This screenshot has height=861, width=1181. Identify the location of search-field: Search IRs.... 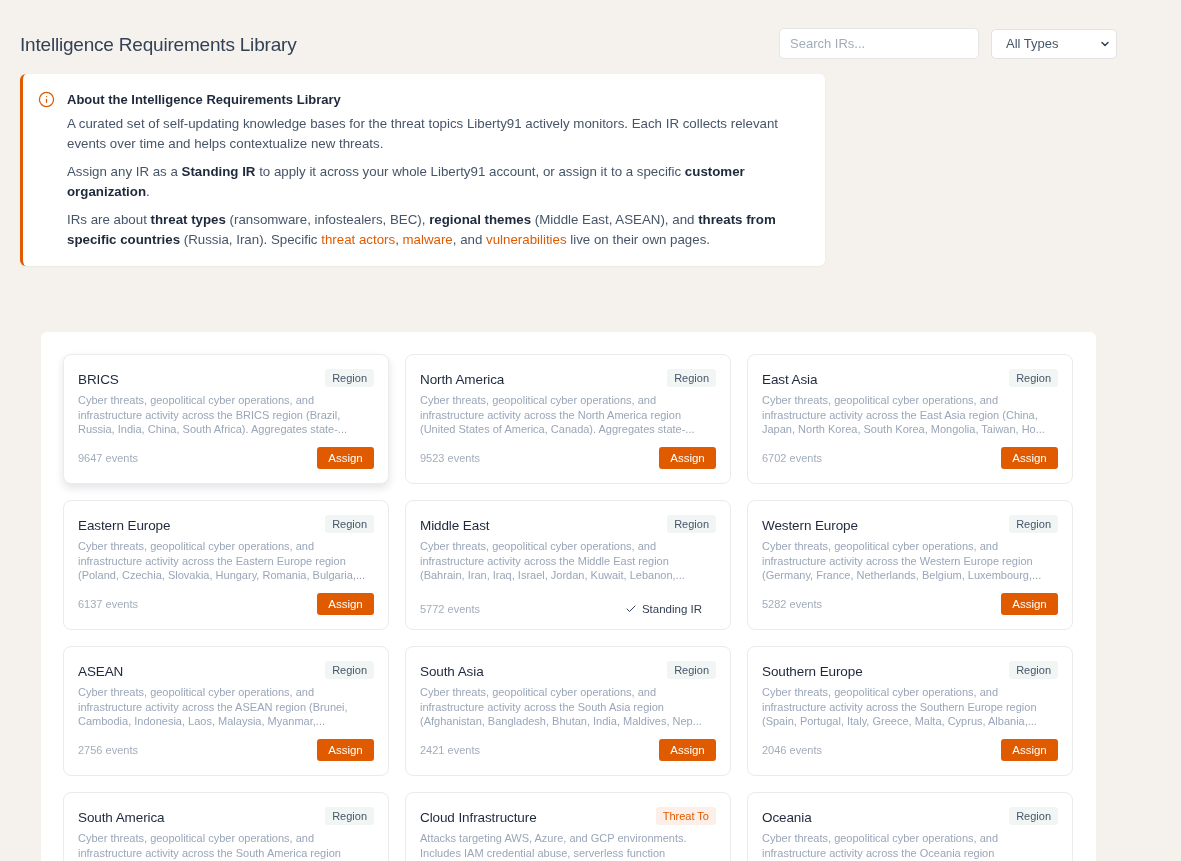
(879, 43).